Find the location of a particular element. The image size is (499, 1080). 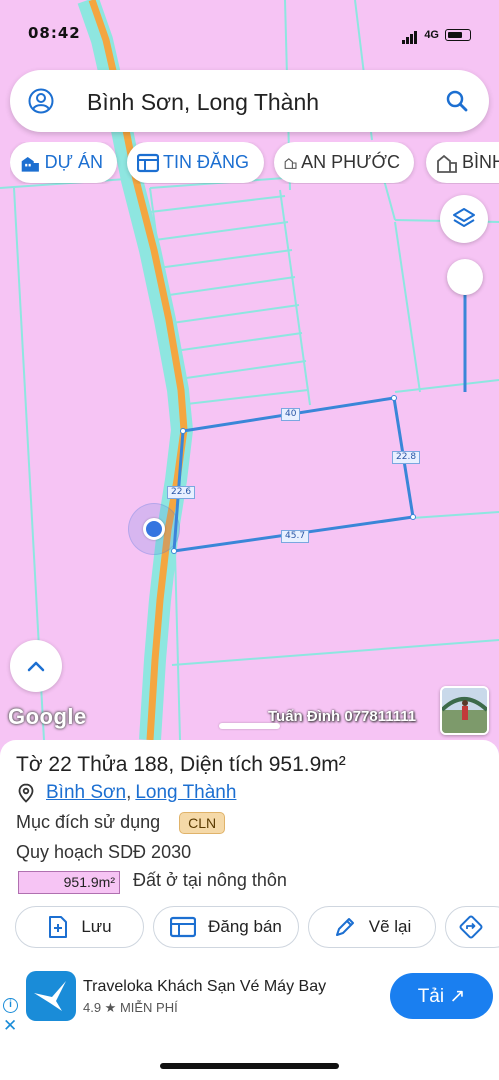

chip-label: TIN ĐĂNG is located at coordinates (206, 162).